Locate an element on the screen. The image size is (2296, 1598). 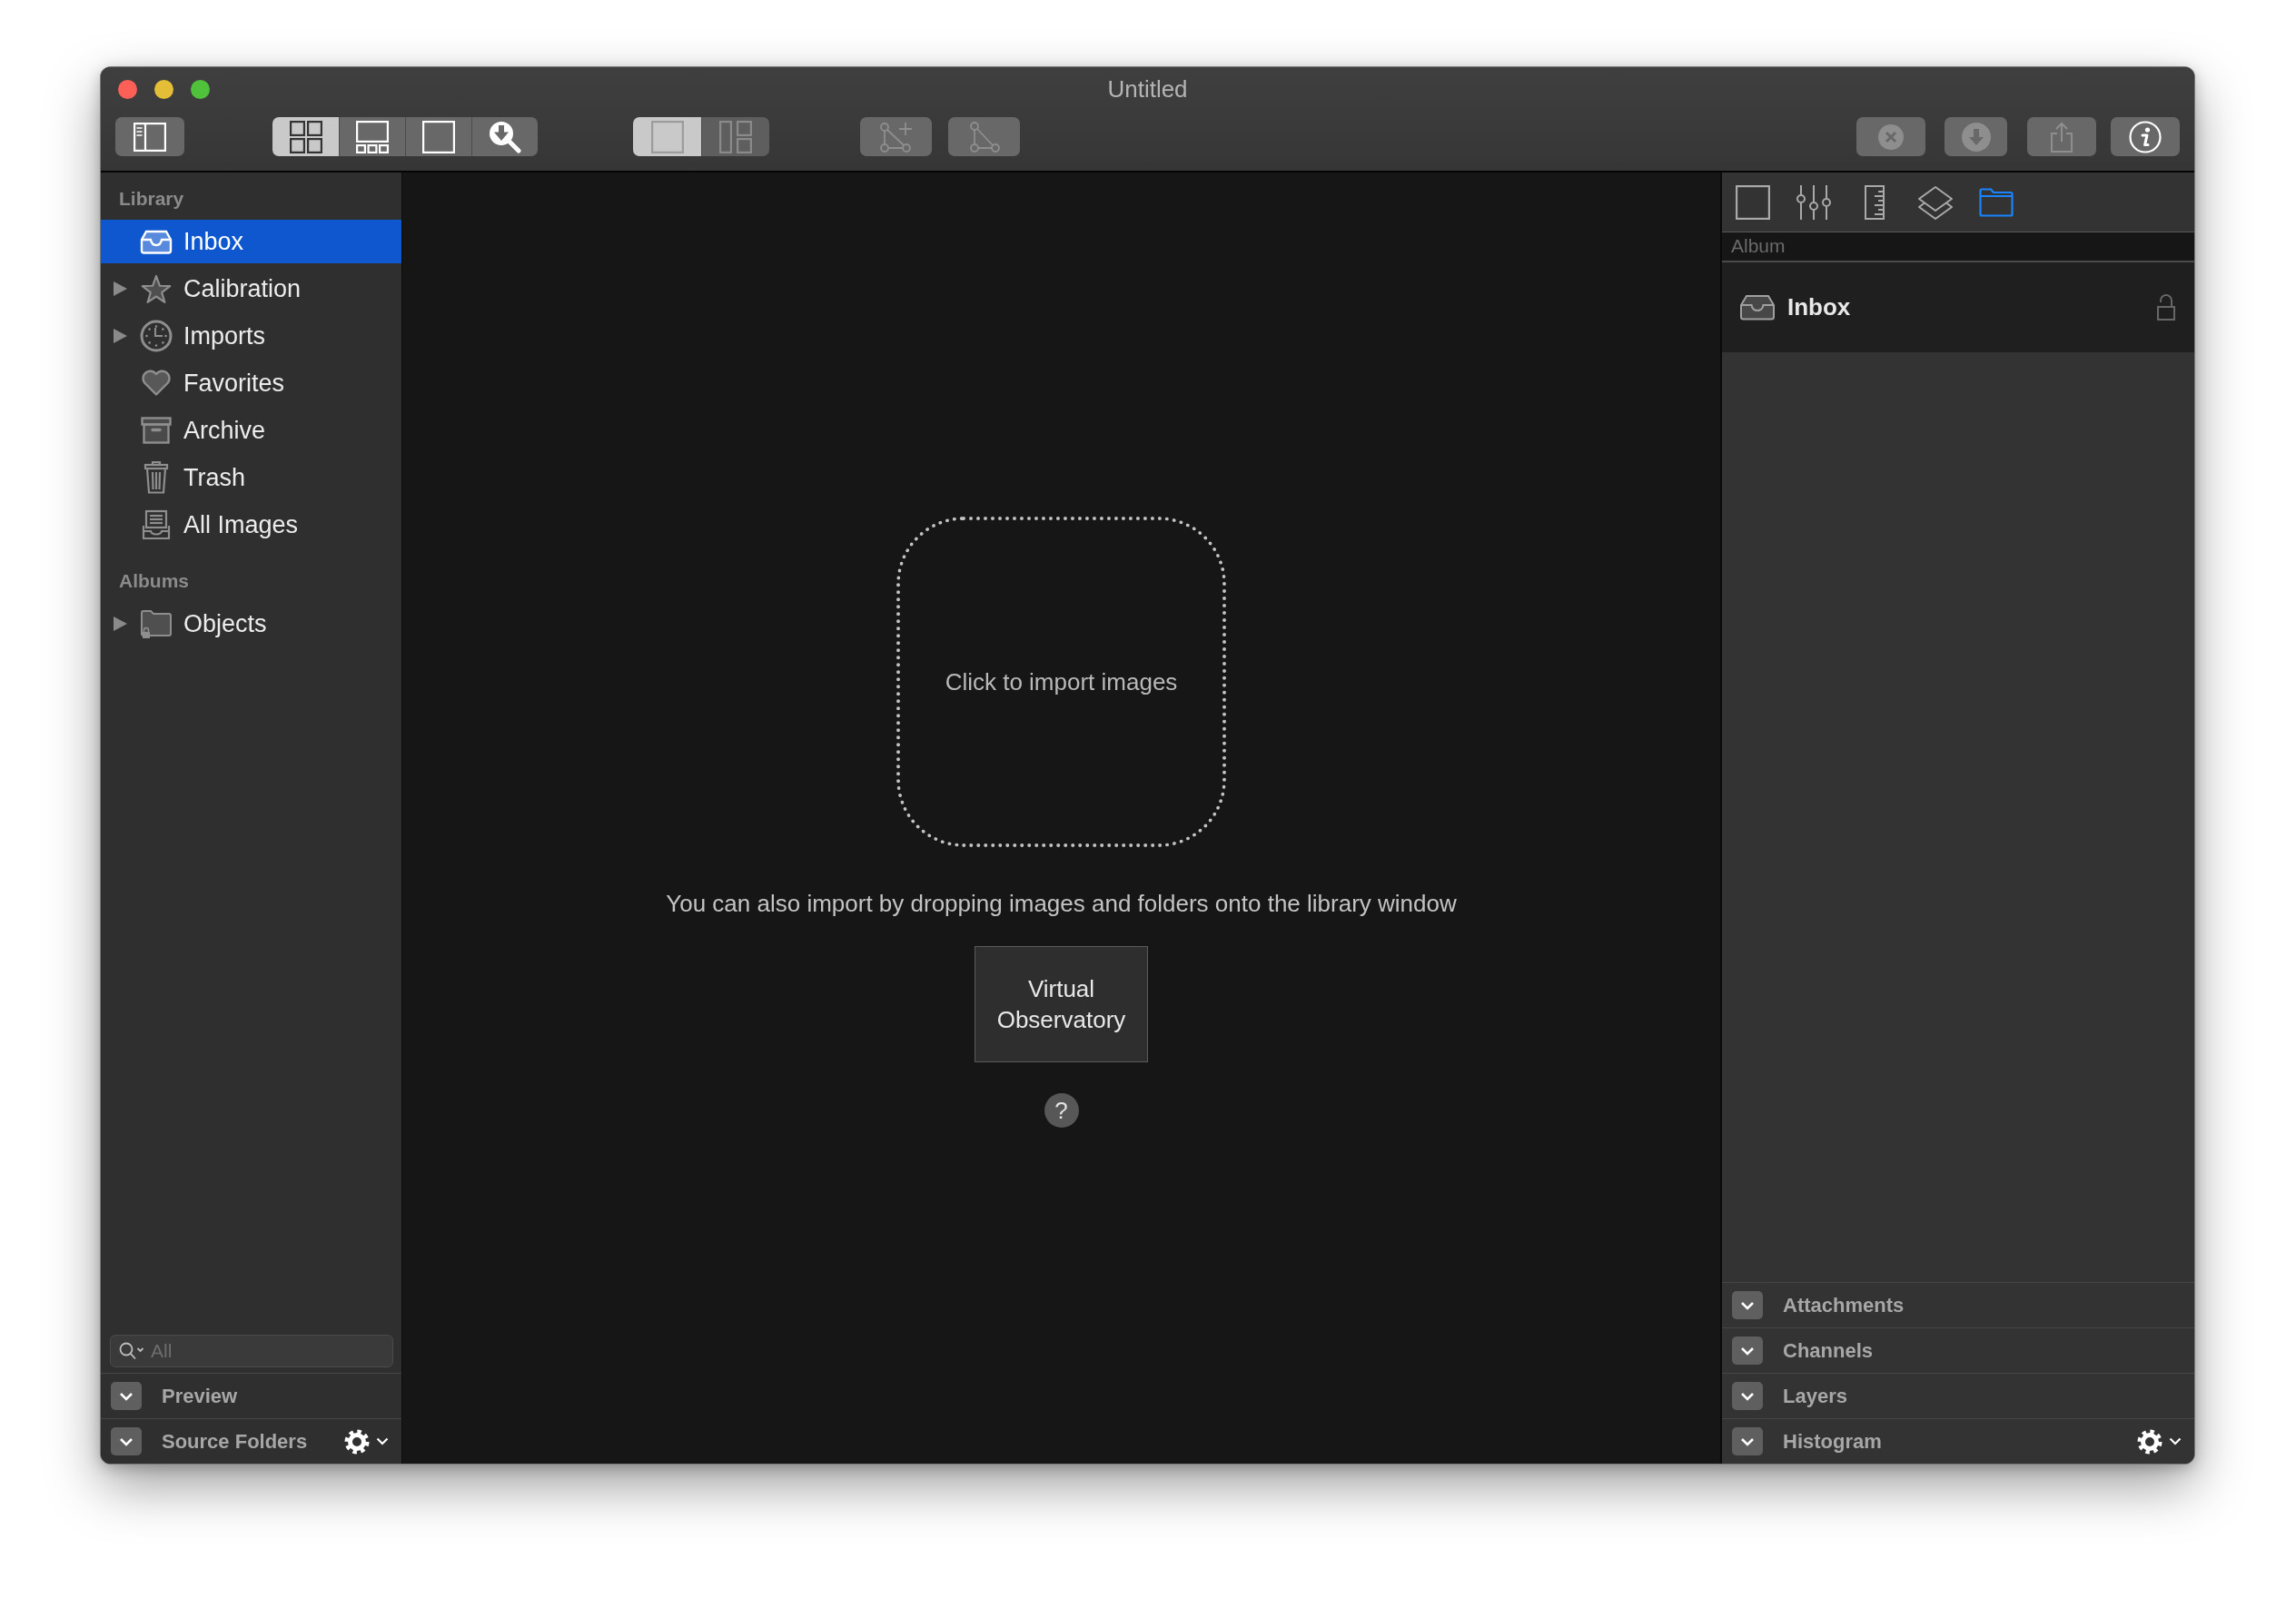
toolbar-button is located at coordinates (2145, 137).